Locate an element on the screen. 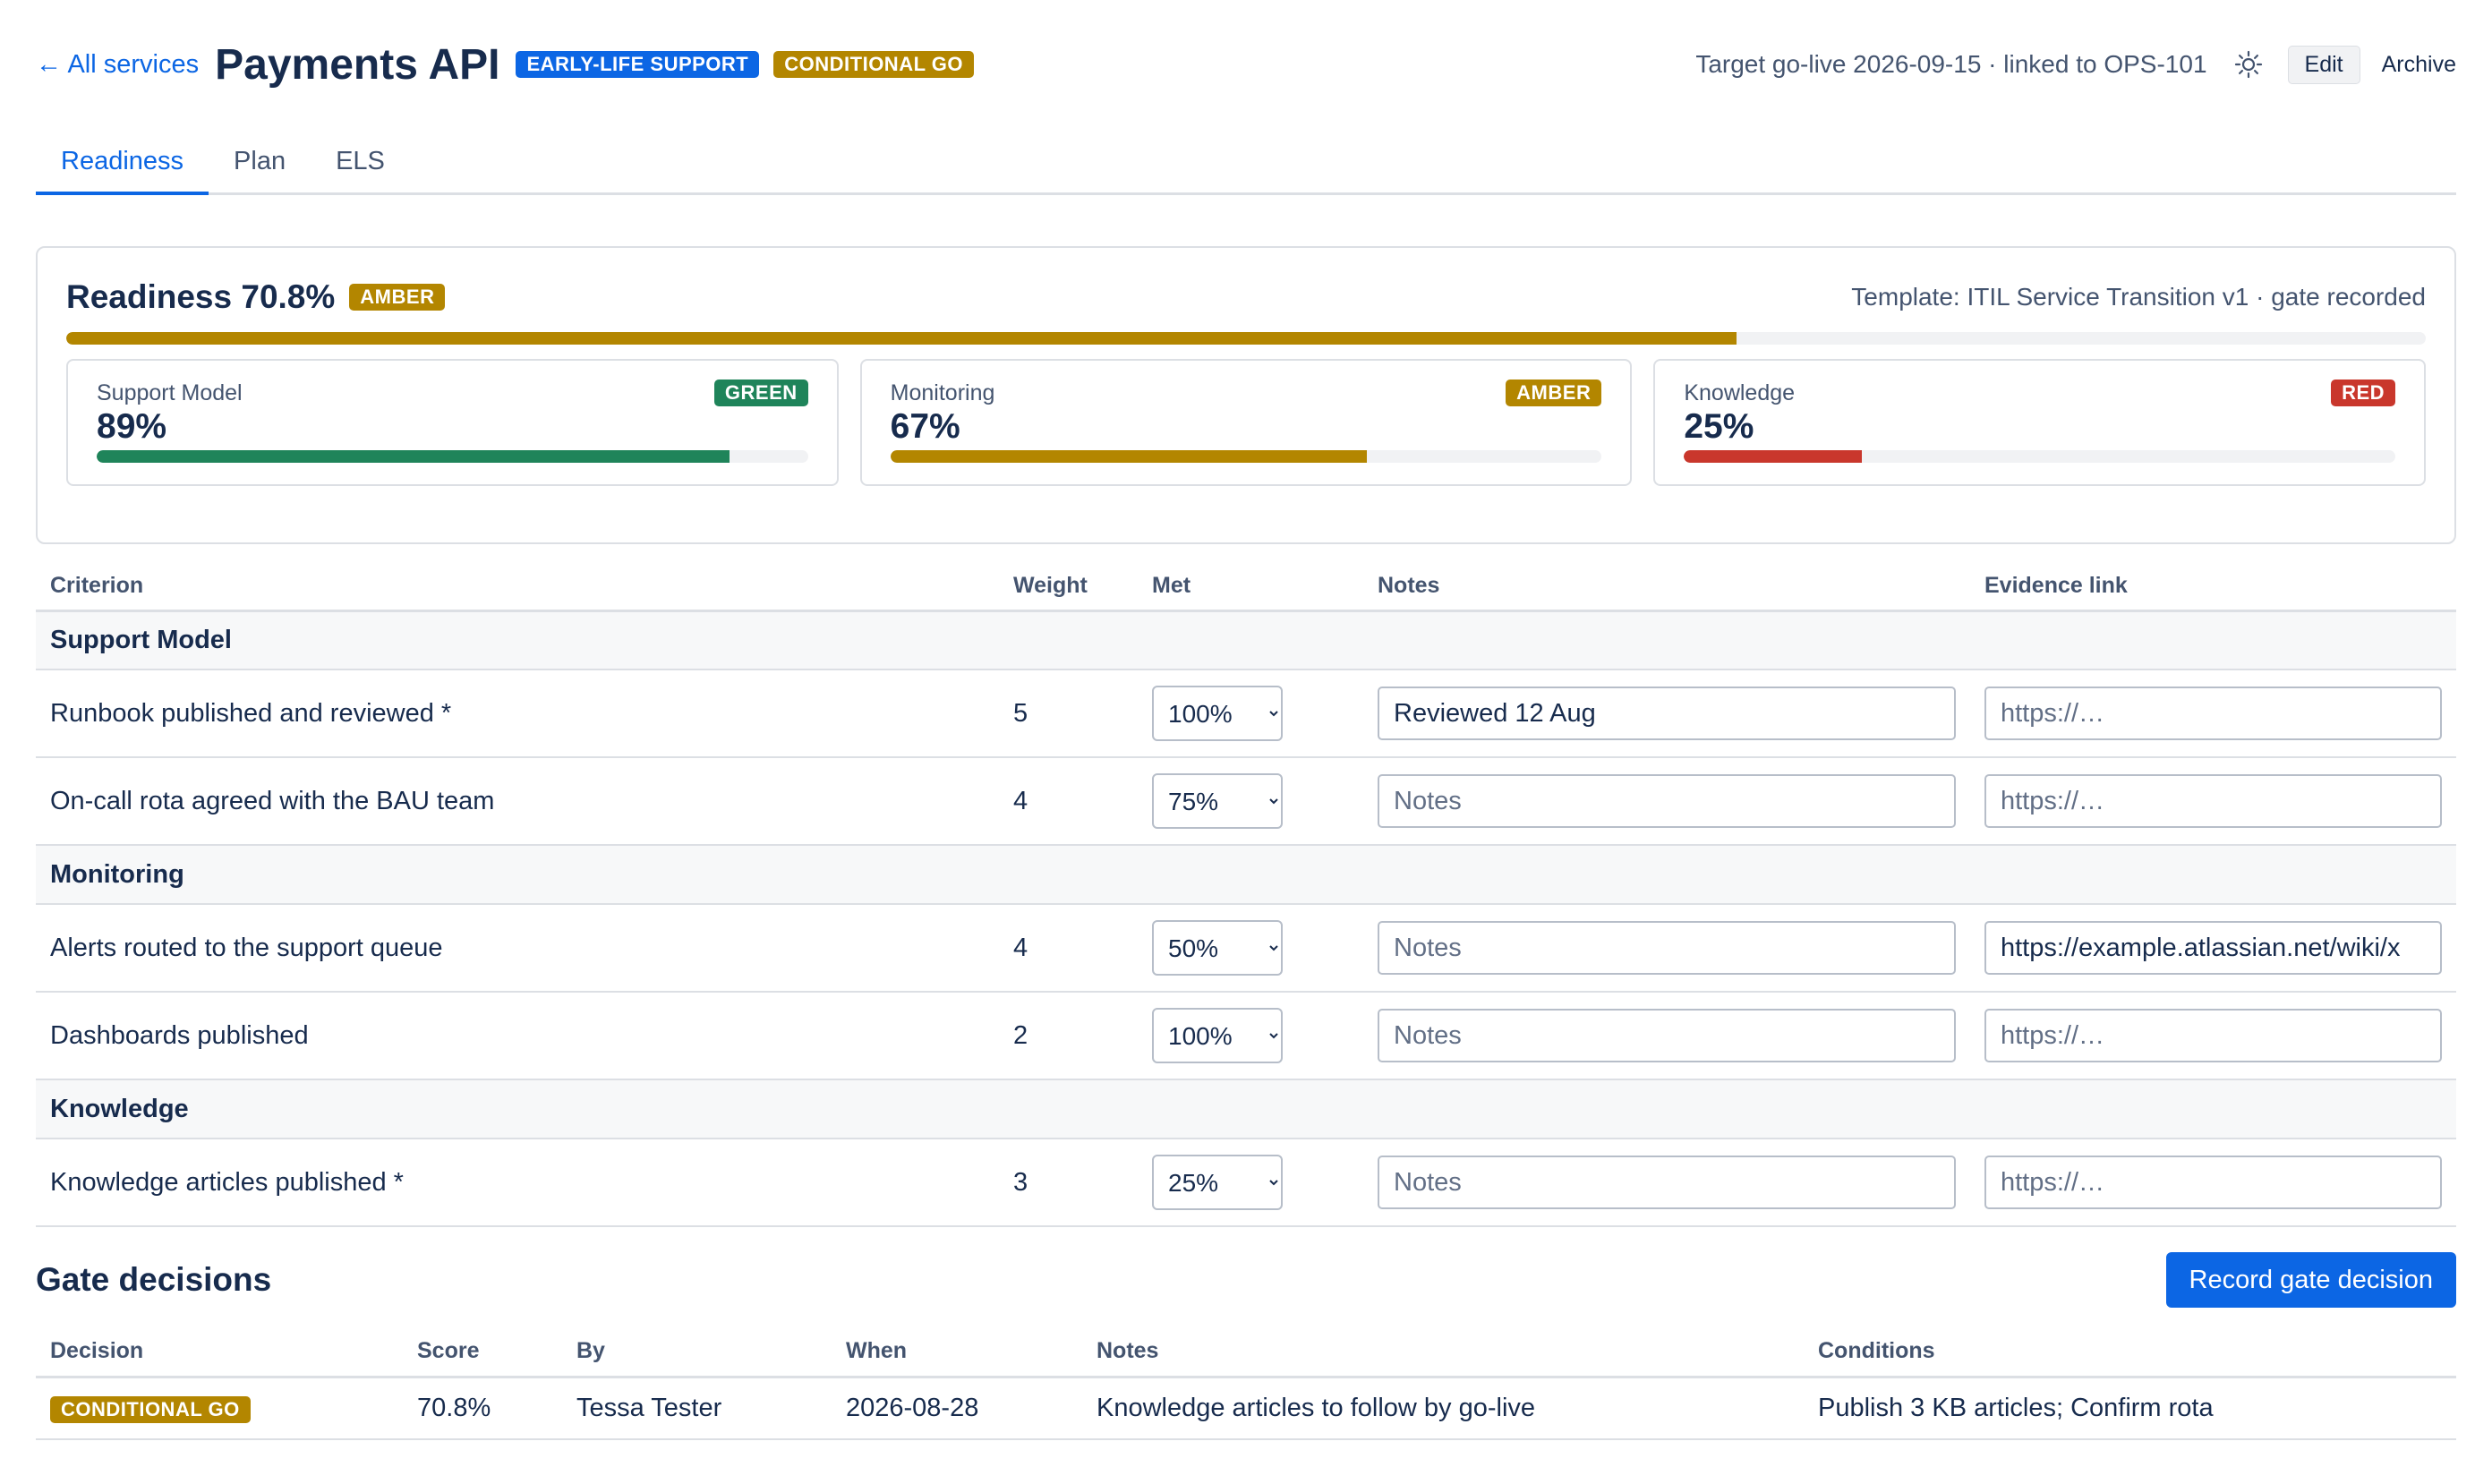 This screenshot has width=2492, height=1484. category-status-badge: RED is located at coordinates (2363, 393).